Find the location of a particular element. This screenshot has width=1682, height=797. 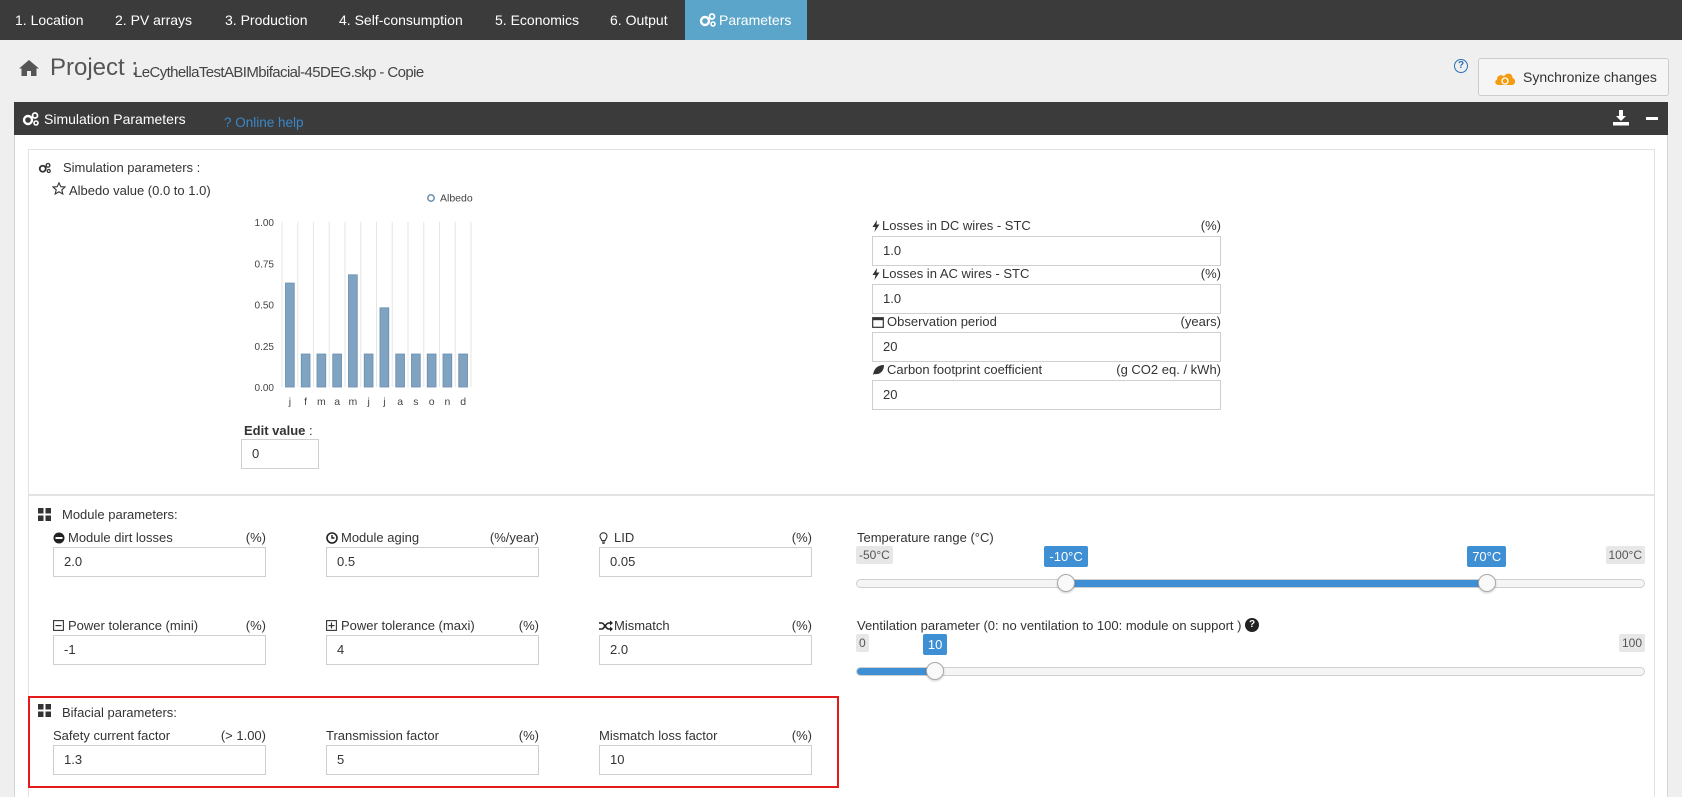

edit-value-colon: : is located at coordinates (311, 430).